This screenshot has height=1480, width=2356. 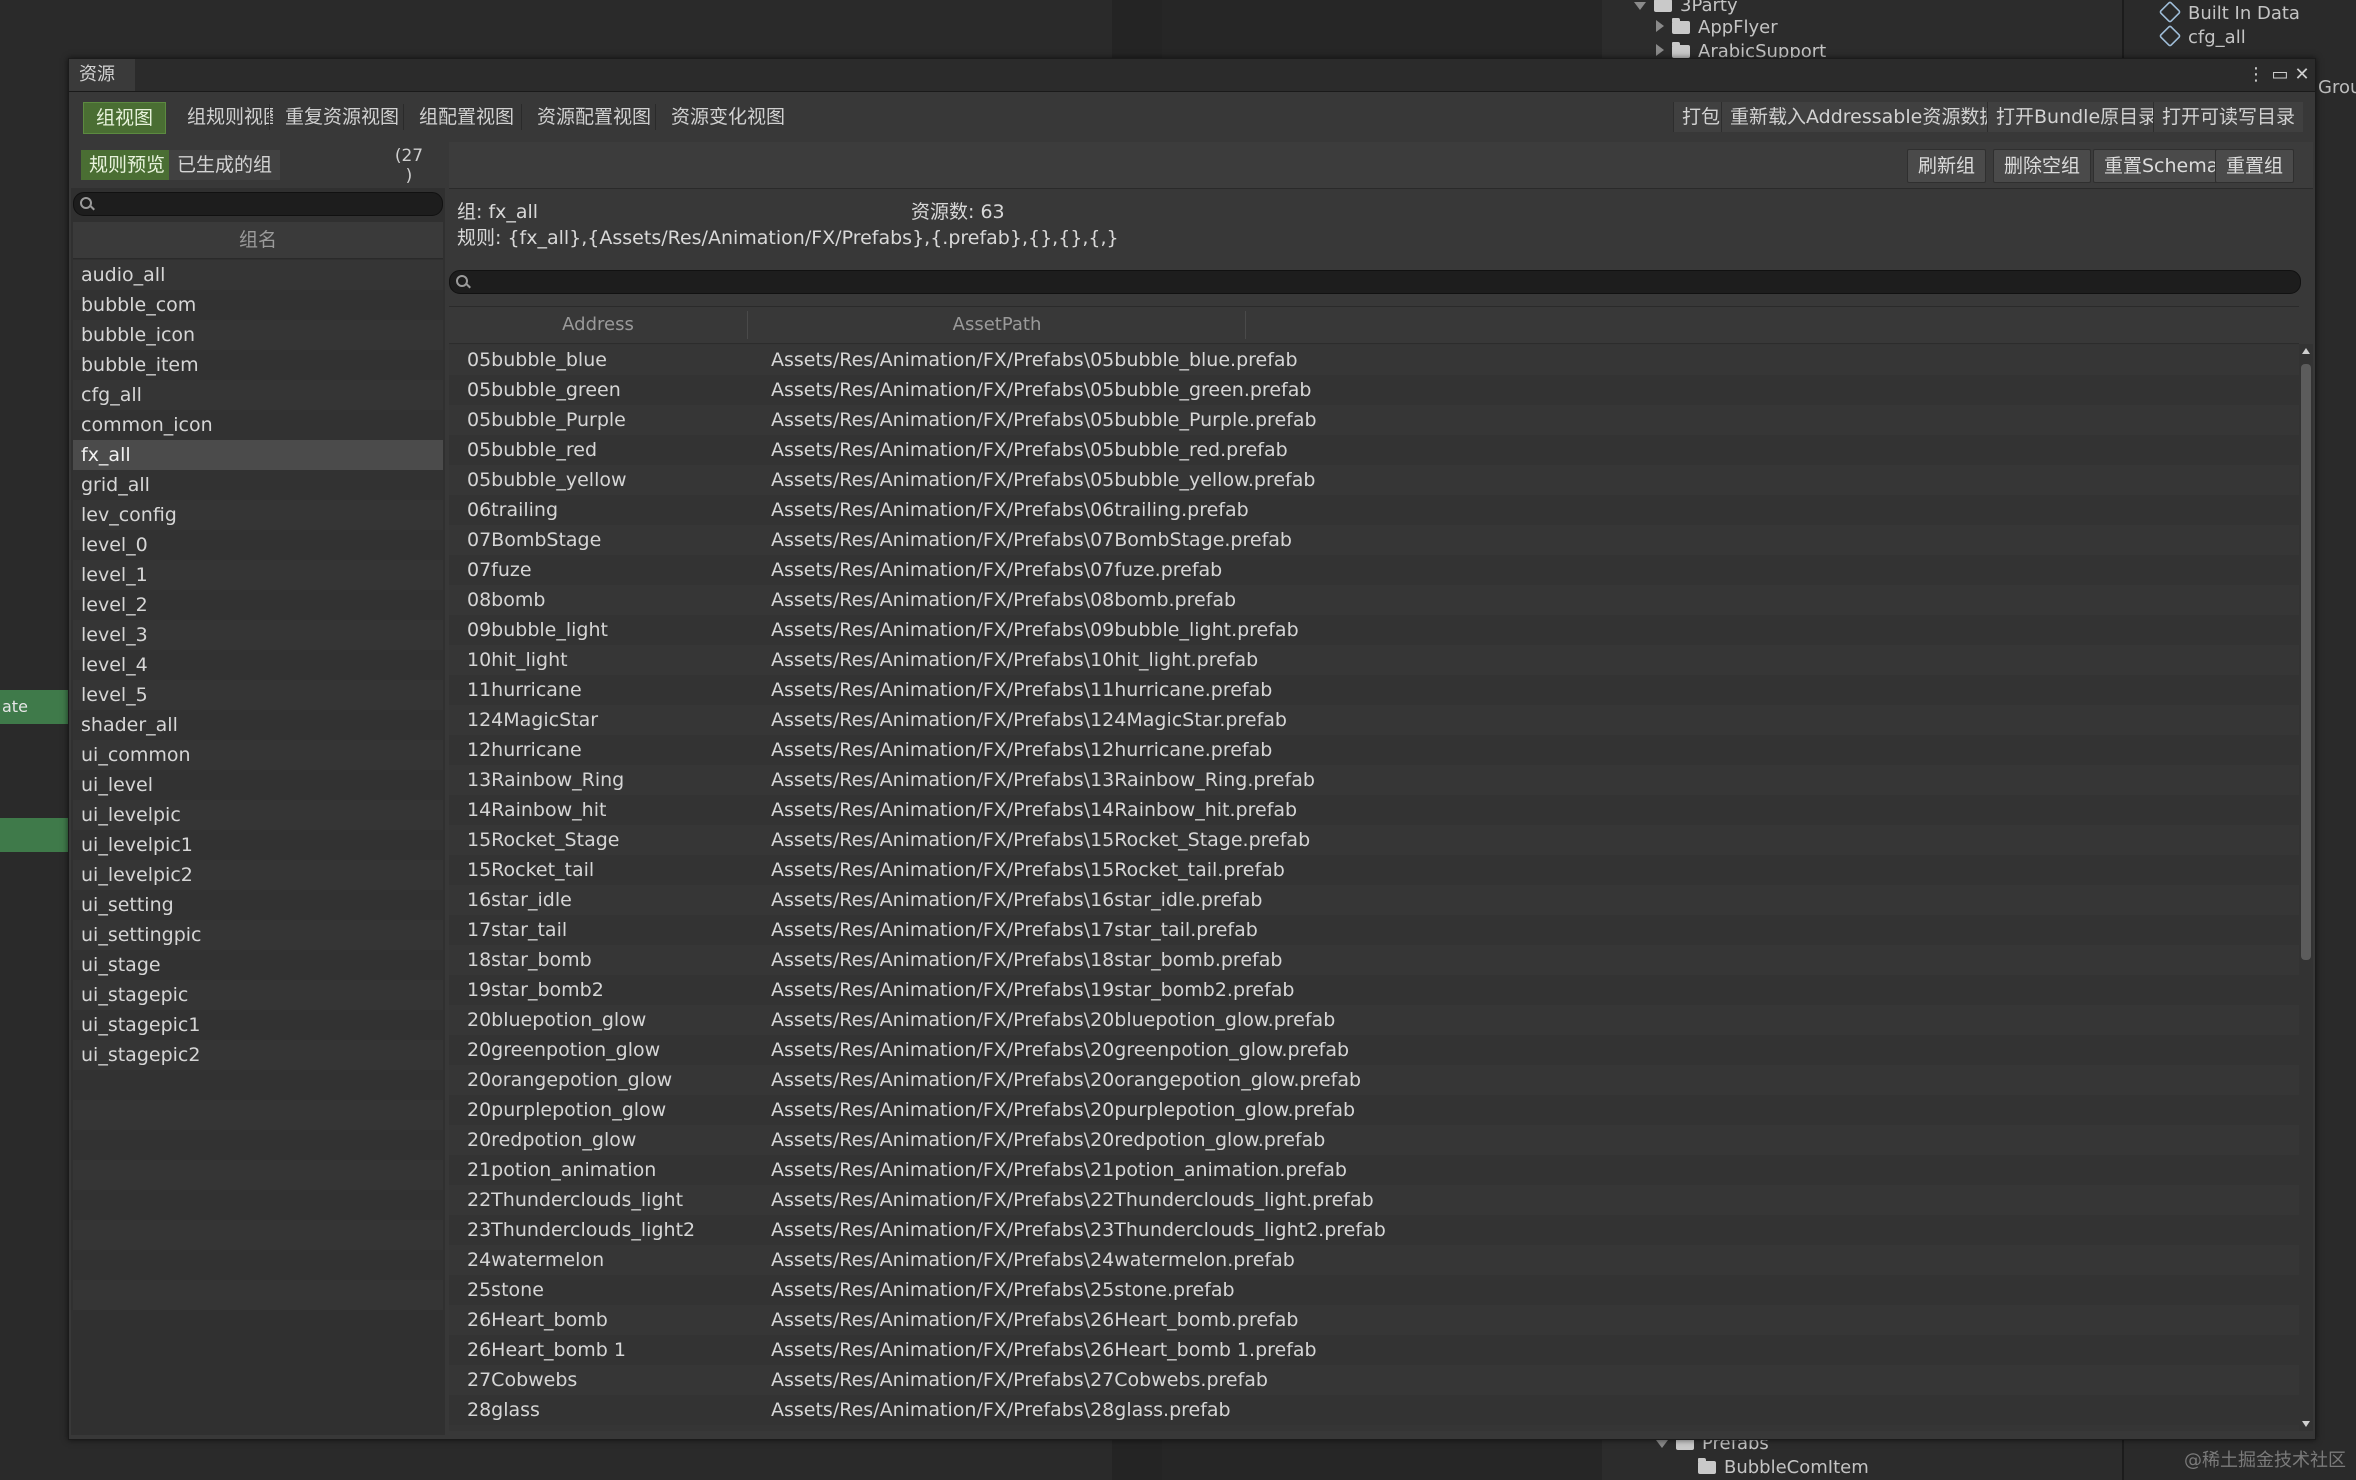 What do you see at coordinates (2228, 117) in the screenshot?
I see `open-writable-dir-button: 打开可读写目录` at bounding box center [2228, 117].